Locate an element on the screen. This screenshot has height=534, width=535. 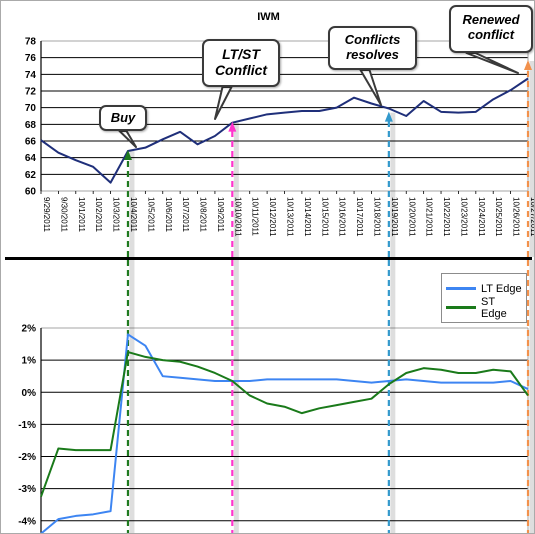
x-axis-tick-label: 9/30/2011 is located at coordinates (63, 215).